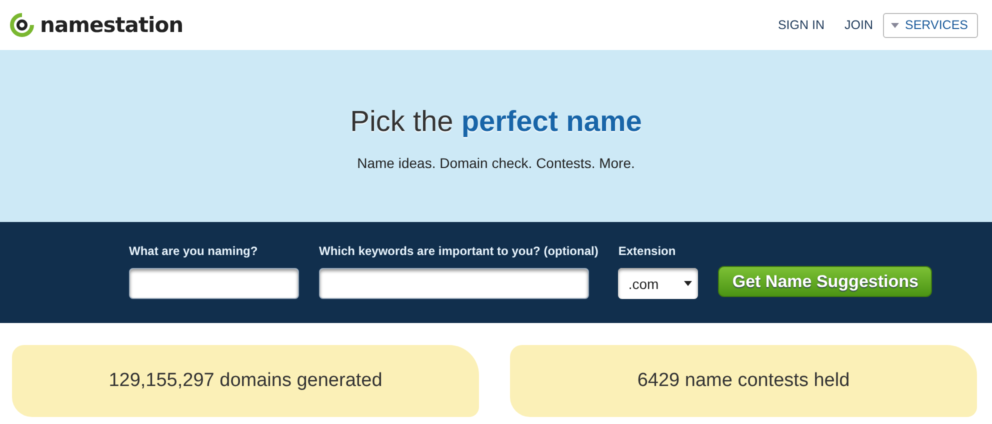 This screenshot has width=992, height=424. I want to click on services-dropdown: SERVICES, so click(930, 25).